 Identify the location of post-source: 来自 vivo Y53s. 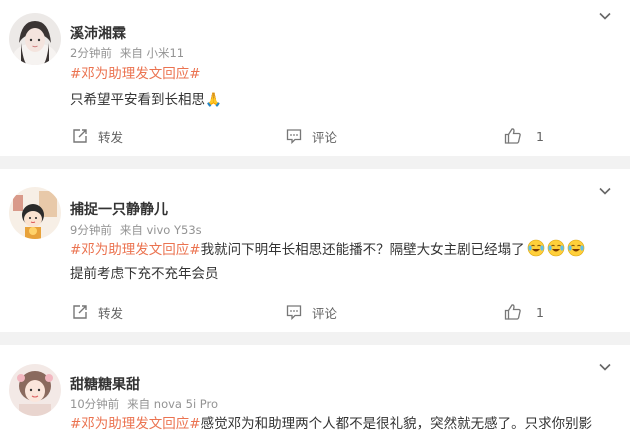
(160, 230).